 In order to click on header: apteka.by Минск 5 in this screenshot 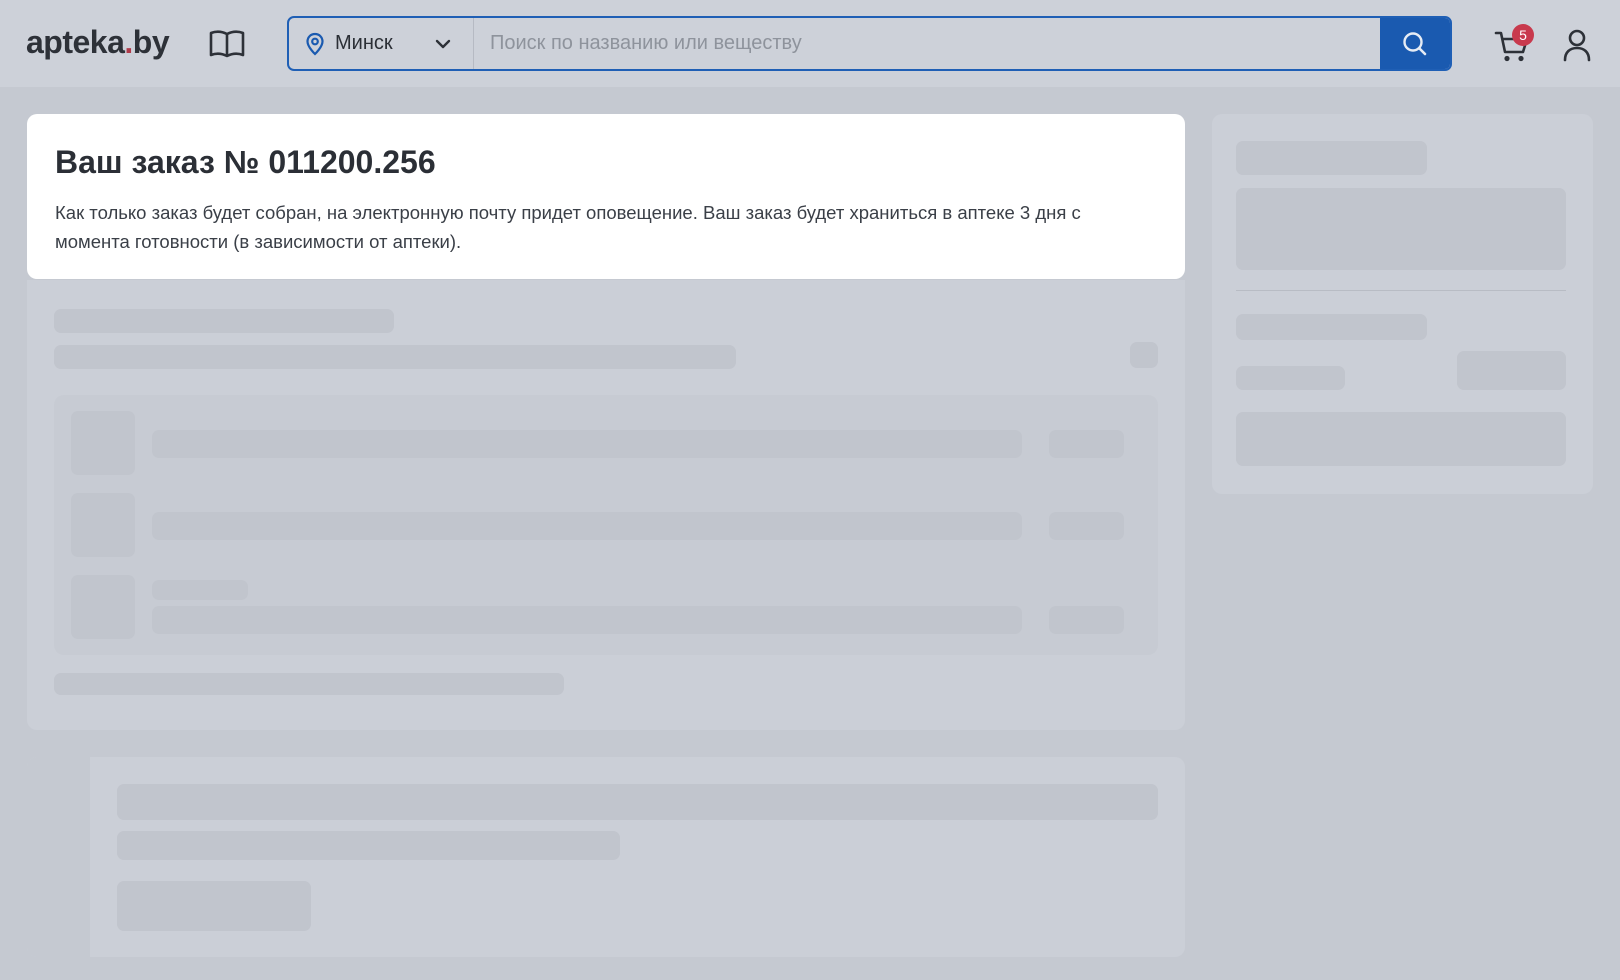, I will do `click(810, 43)`.